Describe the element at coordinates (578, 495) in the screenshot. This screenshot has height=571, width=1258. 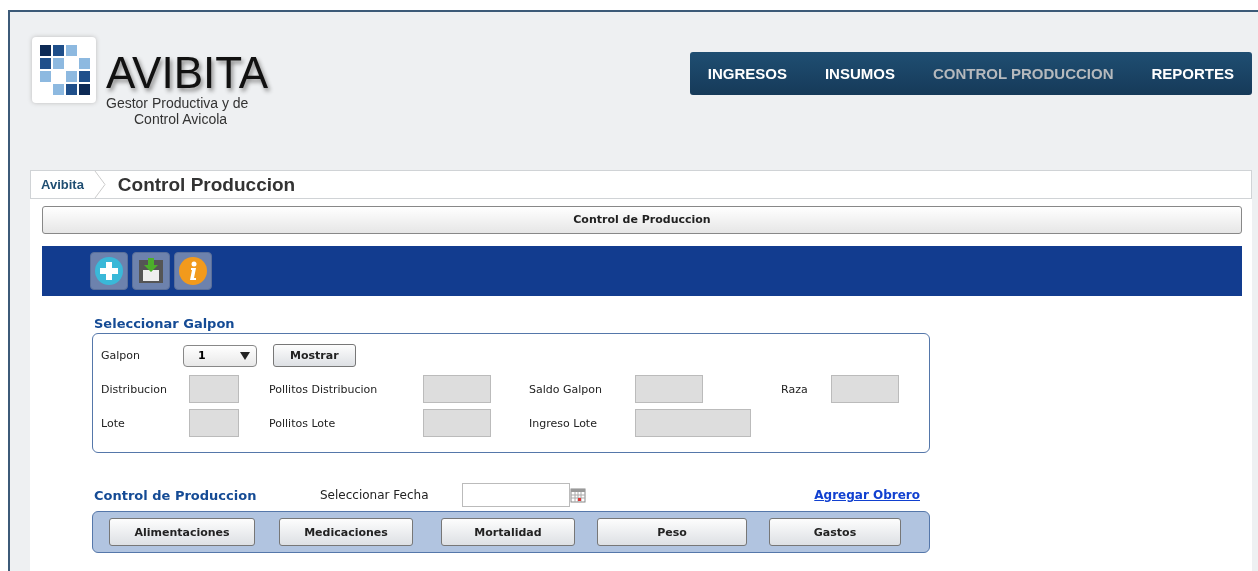
I see `calendar-icon` at that location.